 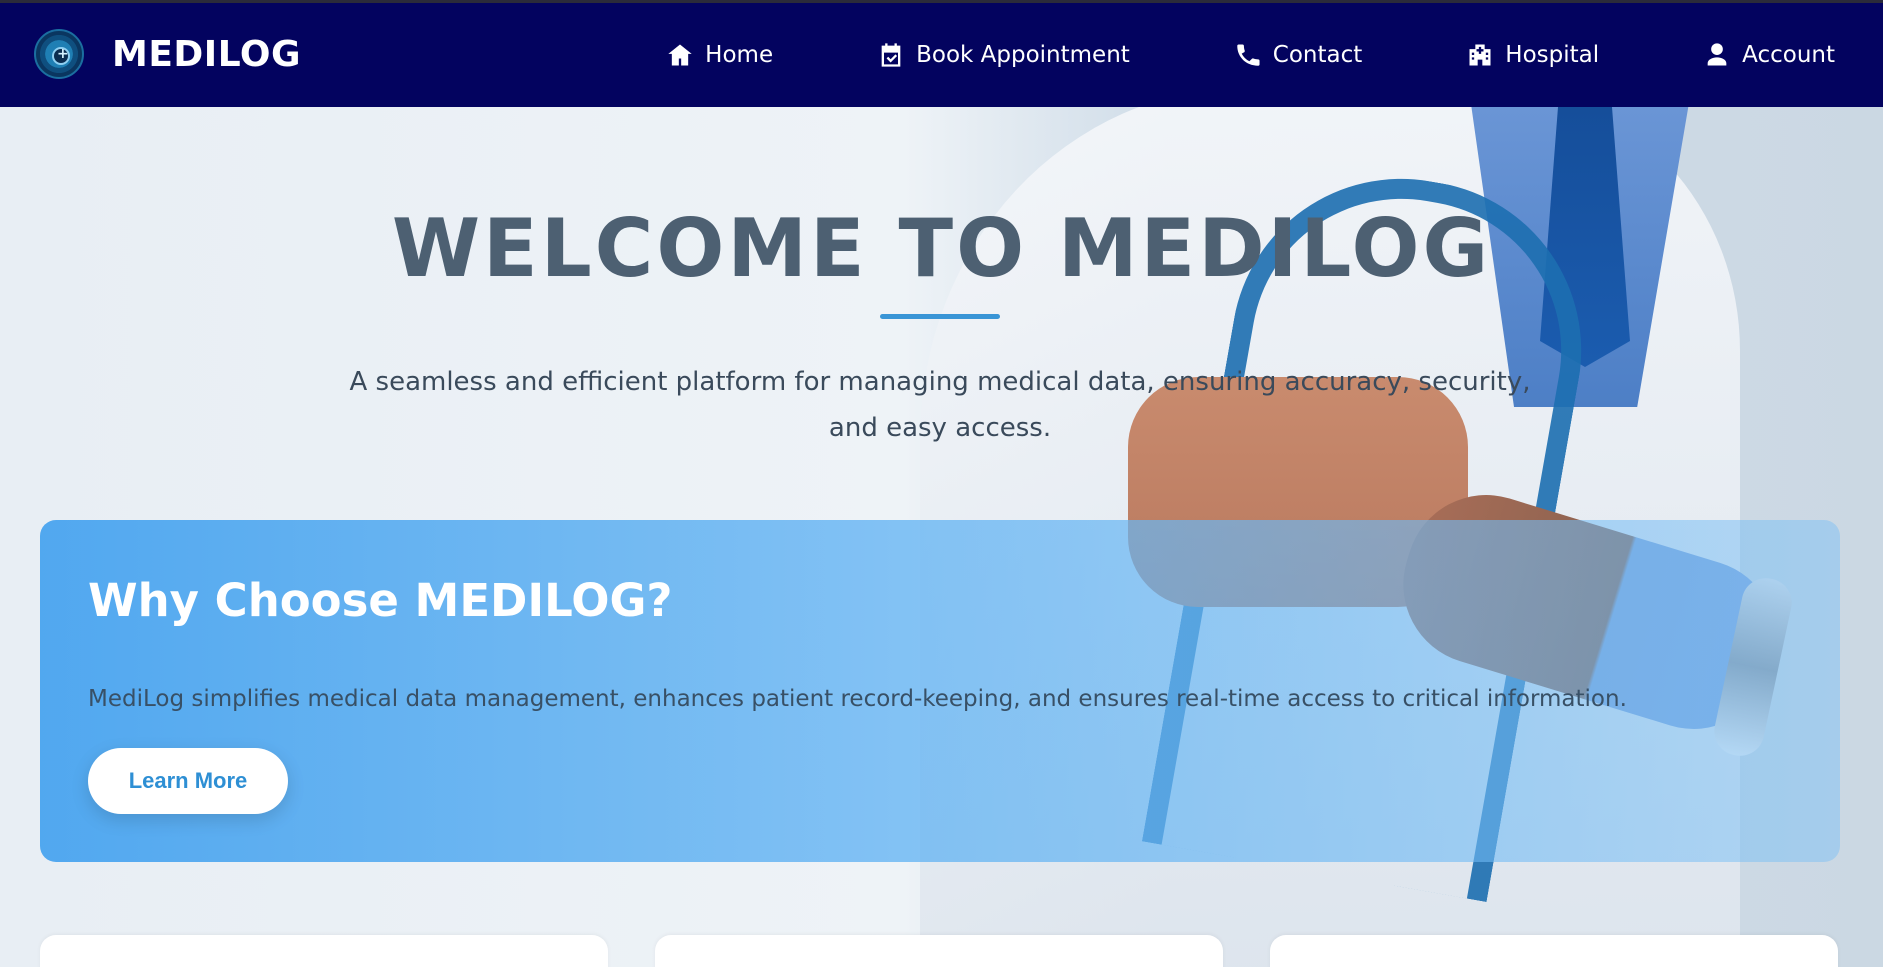 What do you see at coordinates (1480, 55) in the screenshot?
I see `hospital-icon` at bounding box center [1480, 55].